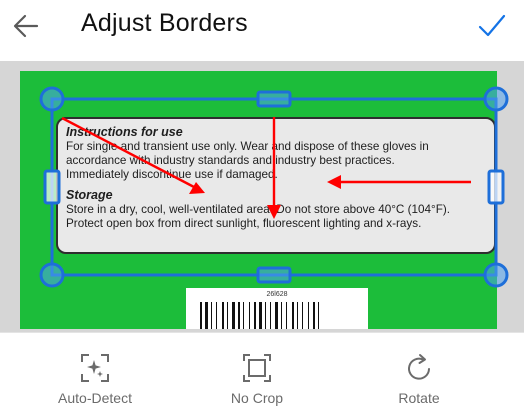 This screenshot has width=524, height=412. I want to click on corner-handle-bottom-left, so click(52, 275).